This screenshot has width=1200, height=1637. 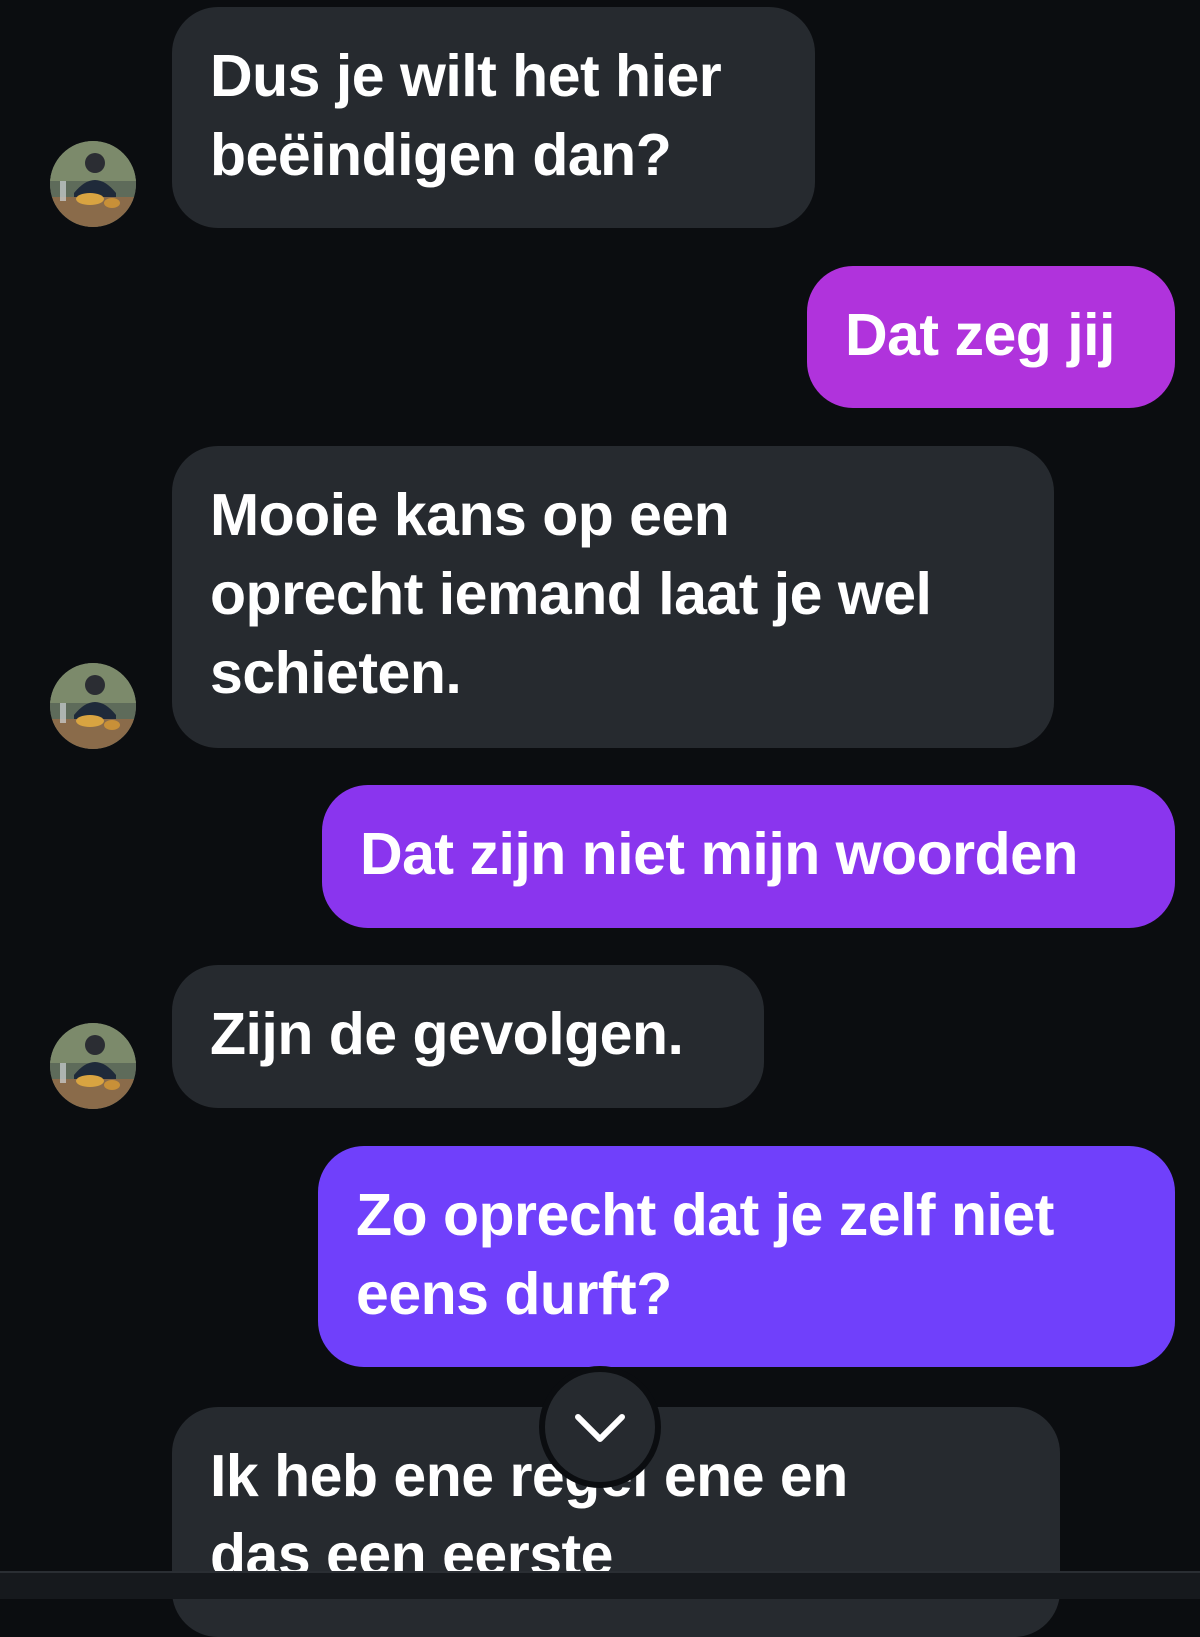 What do you see at coordinates (705, 1254) in the screenshot?
I see `message-text: Zo oprecht dat je zelf niet eens durft?` at bounding box center [705, 1254].